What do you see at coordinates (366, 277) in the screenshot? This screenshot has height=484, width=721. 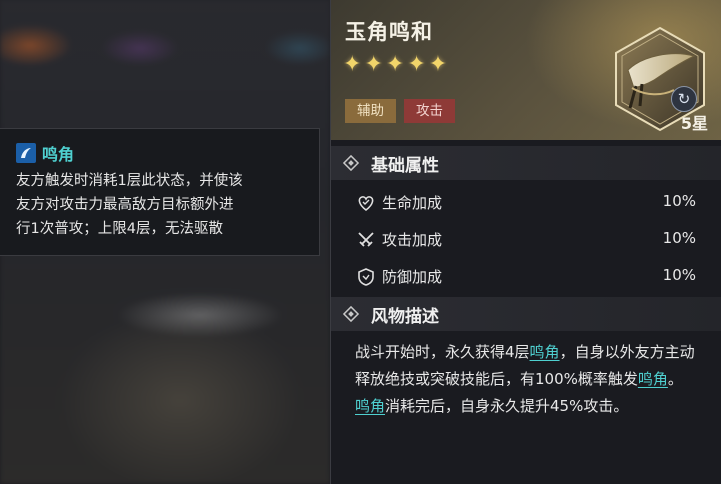 I see `shield-icon` at bounding box center [366, 277].